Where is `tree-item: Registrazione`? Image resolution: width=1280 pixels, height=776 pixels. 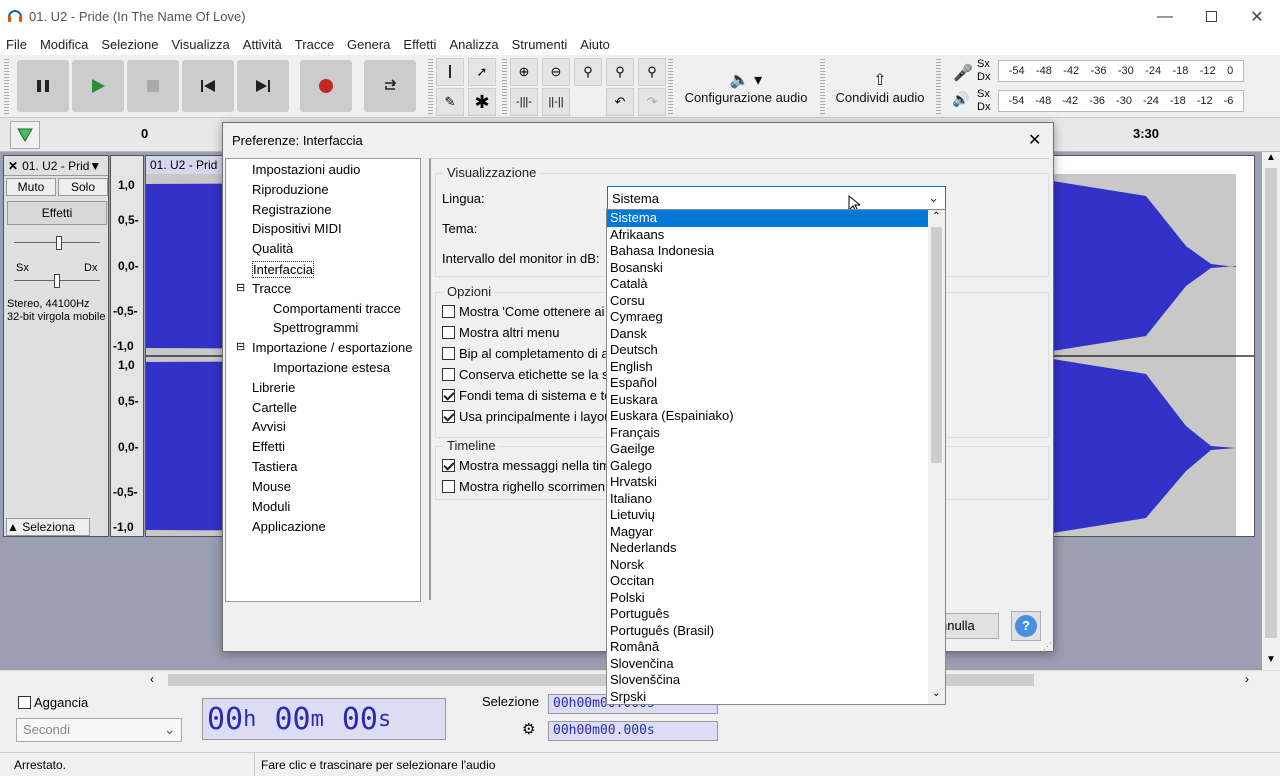 tree-item: Registrazione is located at coordinates (292, 209).